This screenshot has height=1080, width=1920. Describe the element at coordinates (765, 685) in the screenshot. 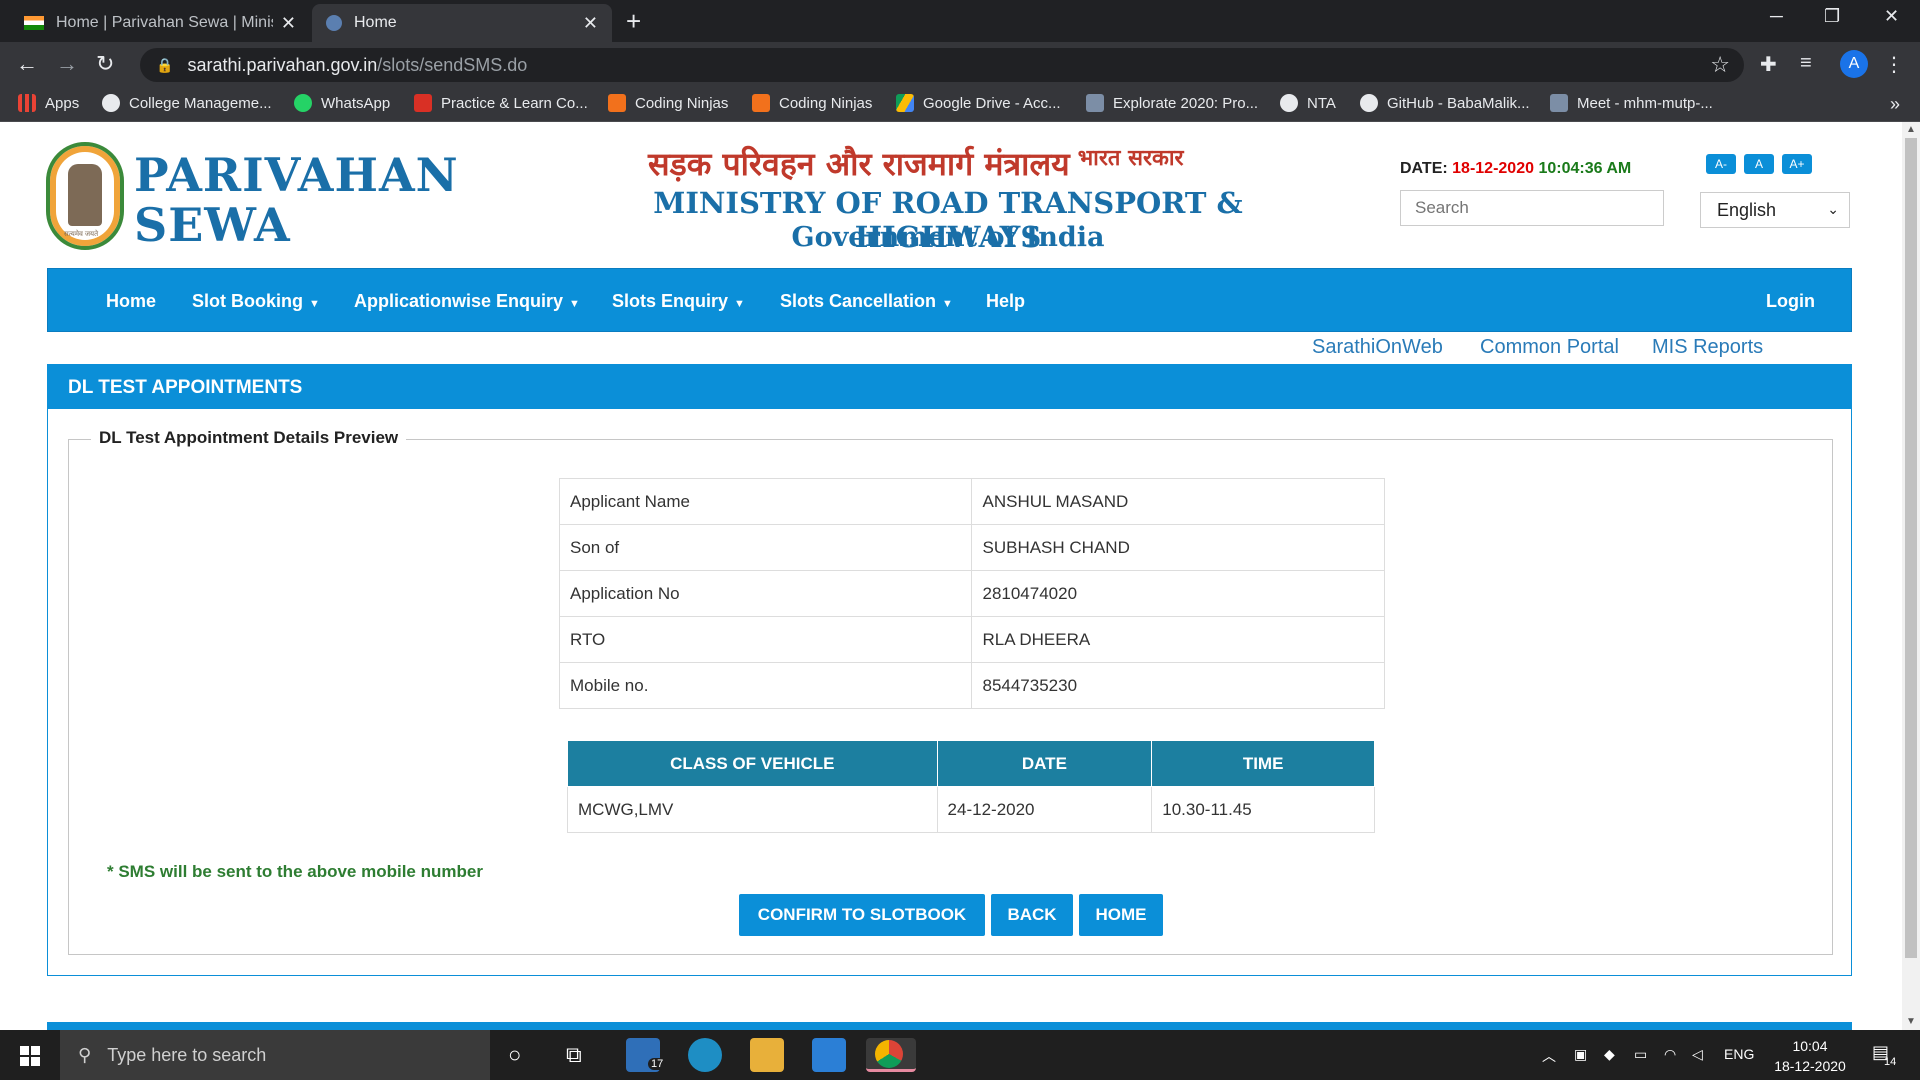

I see `detail-label: Mobile no.` at that location.